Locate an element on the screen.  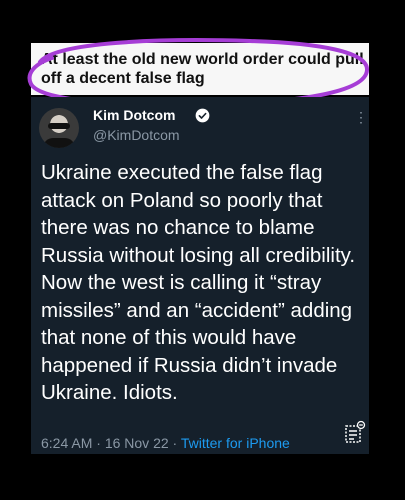
analytics-icon is located at coordinates (355, 432).